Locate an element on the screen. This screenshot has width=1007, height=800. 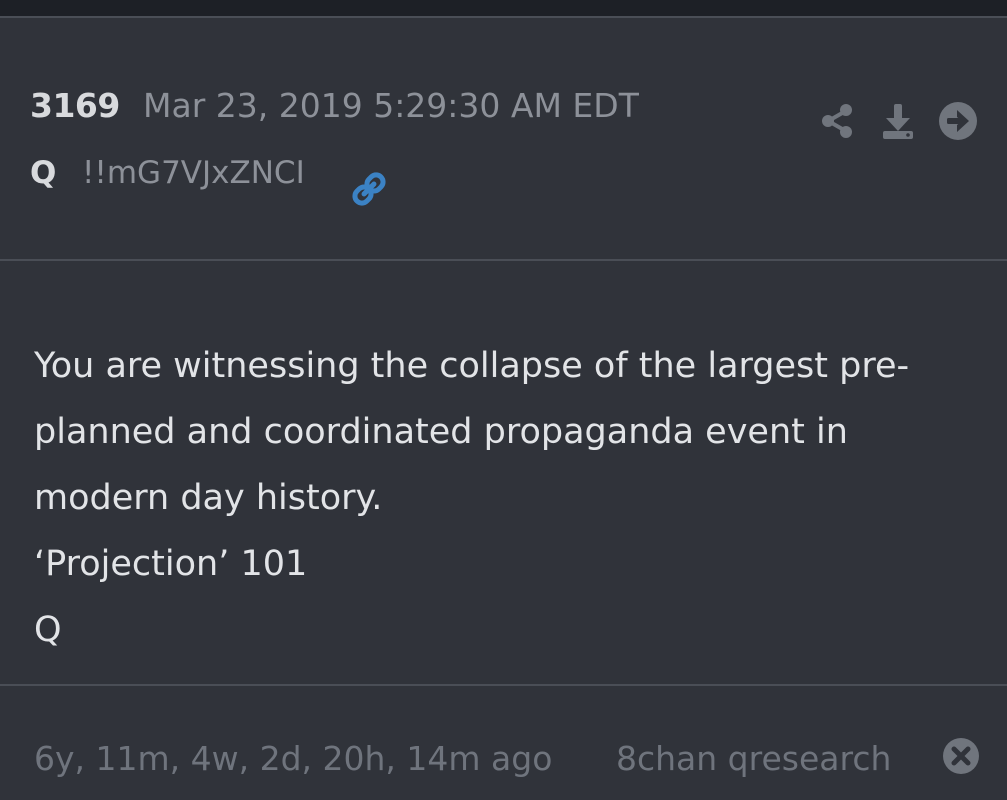
link-icon is located at coordinates (369, 189).